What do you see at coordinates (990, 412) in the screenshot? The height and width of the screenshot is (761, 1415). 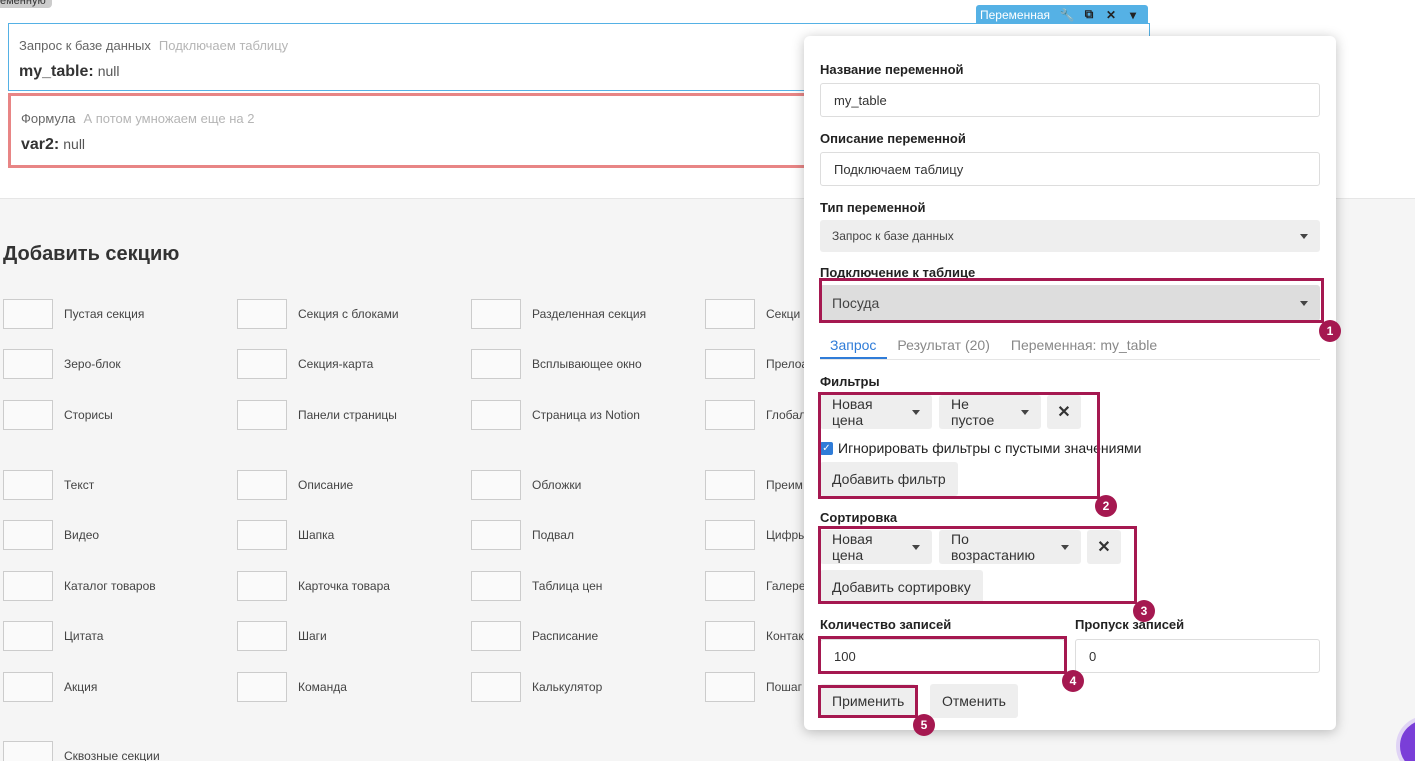 I see `filter-op-dropdown: Не пустое` at bounding box center [990, 412].